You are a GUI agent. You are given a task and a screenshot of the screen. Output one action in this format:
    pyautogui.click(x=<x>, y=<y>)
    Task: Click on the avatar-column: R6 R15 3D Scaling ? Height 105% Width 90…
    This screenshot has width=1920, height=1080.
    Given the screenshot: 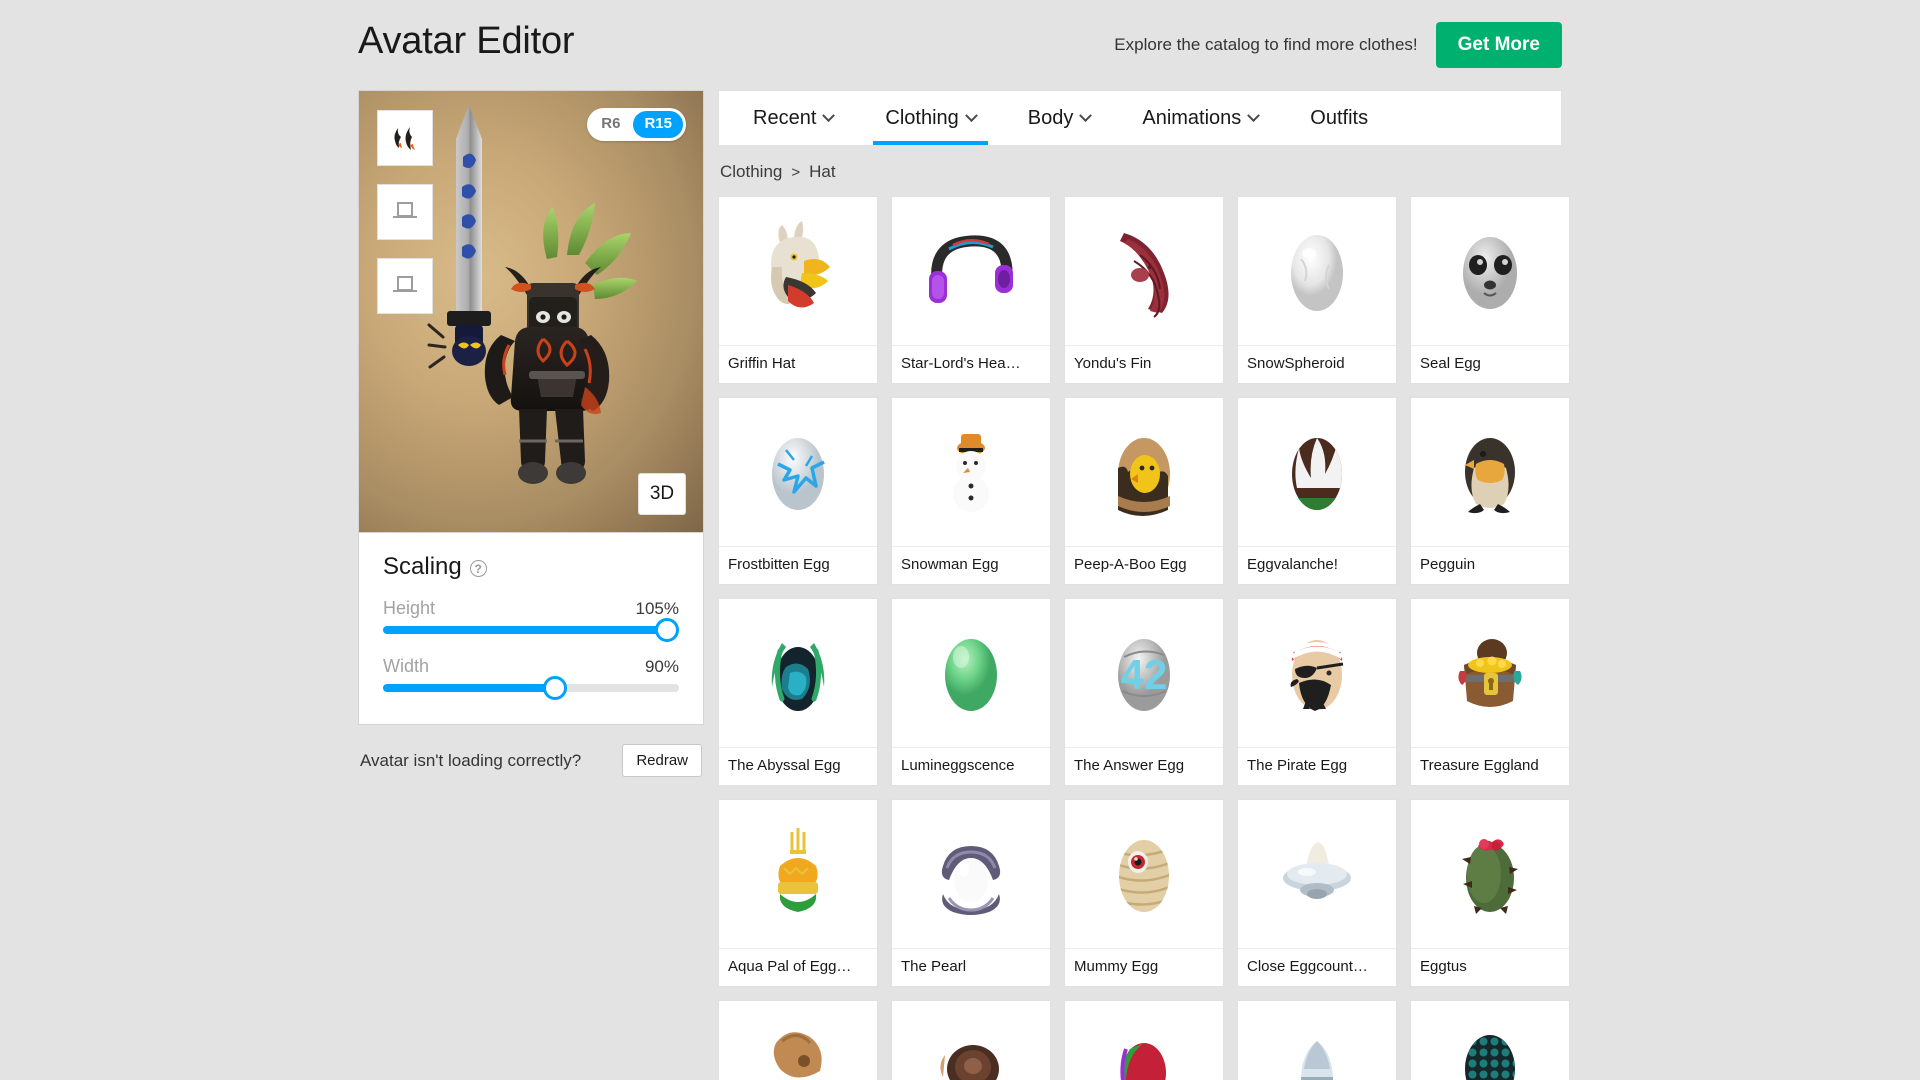 What is the action you would take?
    pyautogui.click(x=531, y=433)
    